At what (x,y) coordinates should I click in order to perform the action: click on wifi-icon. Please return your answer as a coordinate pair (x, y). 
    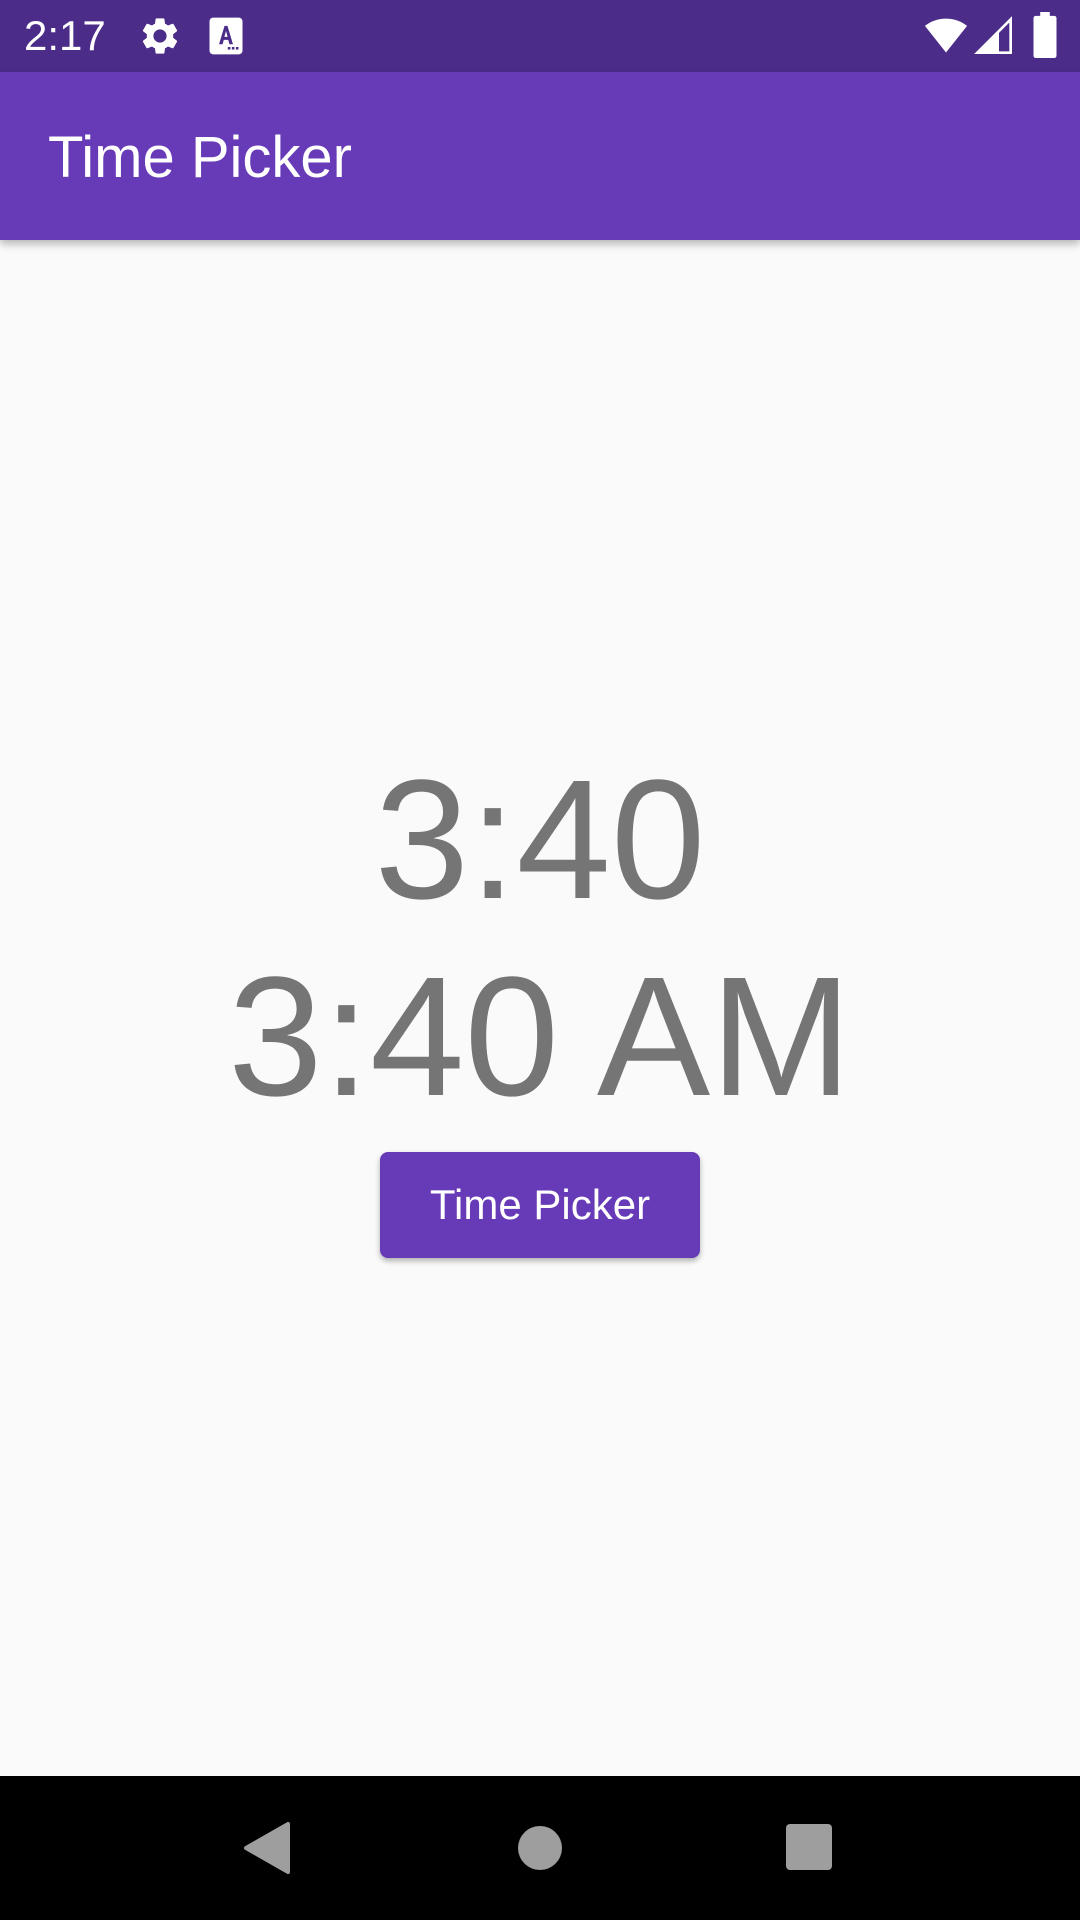
    Looking at the image, I should click on (946, 36).